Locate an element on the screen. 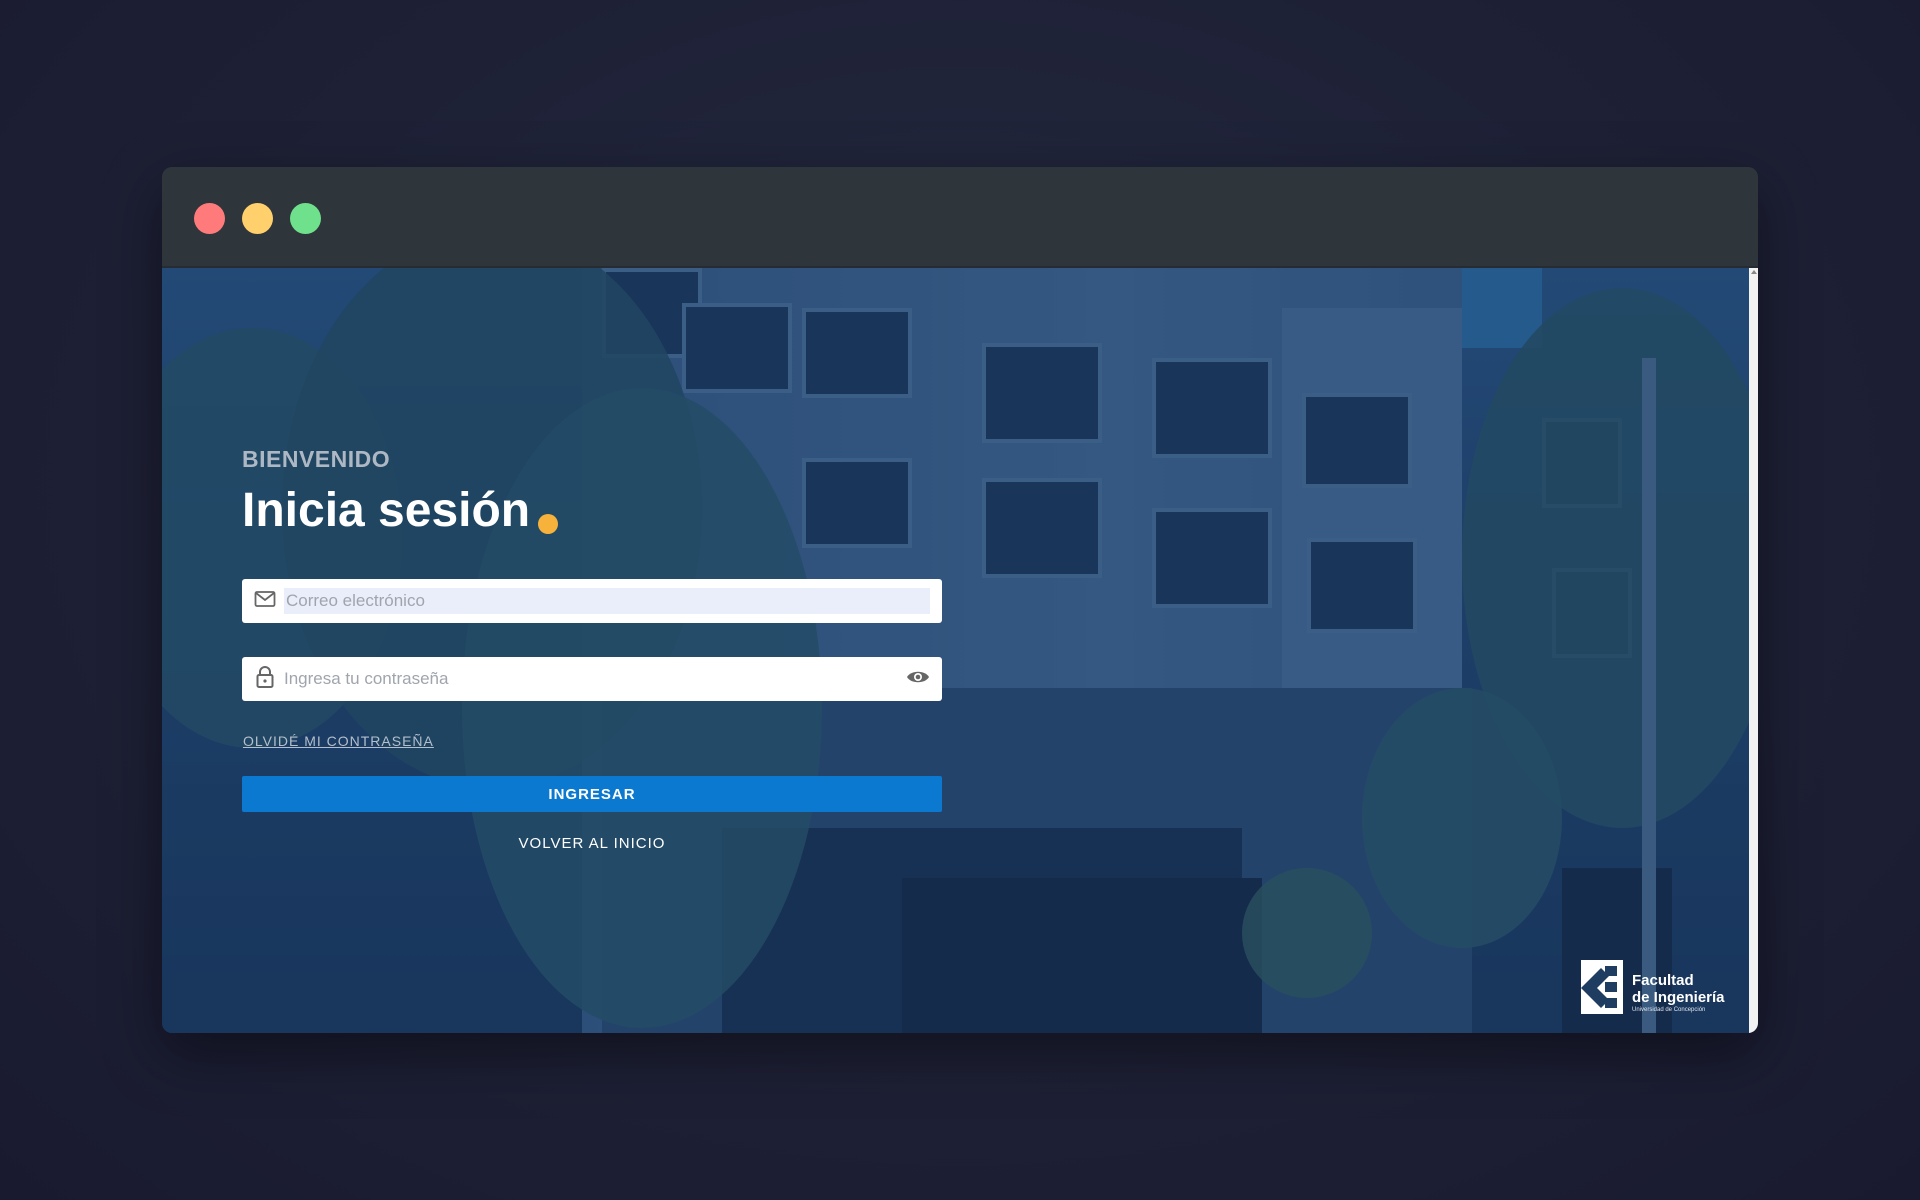 The height and width of the screenshot is (1200, 1920). faculty-logo-mark is located at coordinates (1602, 987).